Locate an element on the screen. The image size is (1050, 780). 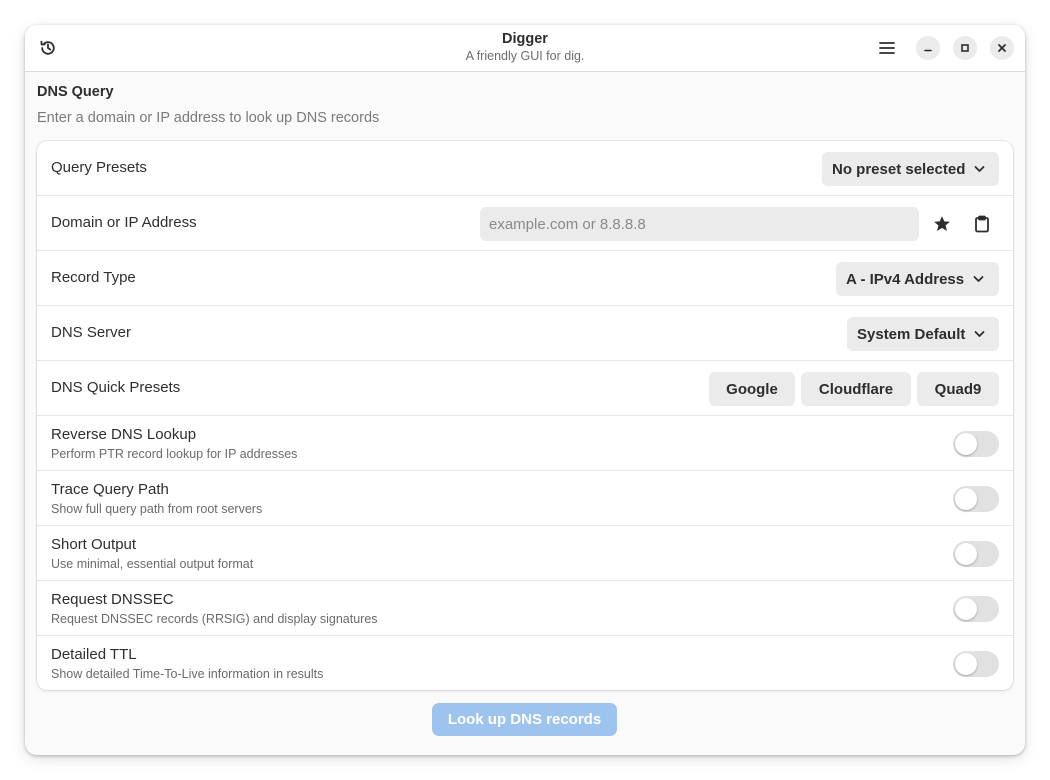
section-title: DNS Query is located at coordinates (75, 92).